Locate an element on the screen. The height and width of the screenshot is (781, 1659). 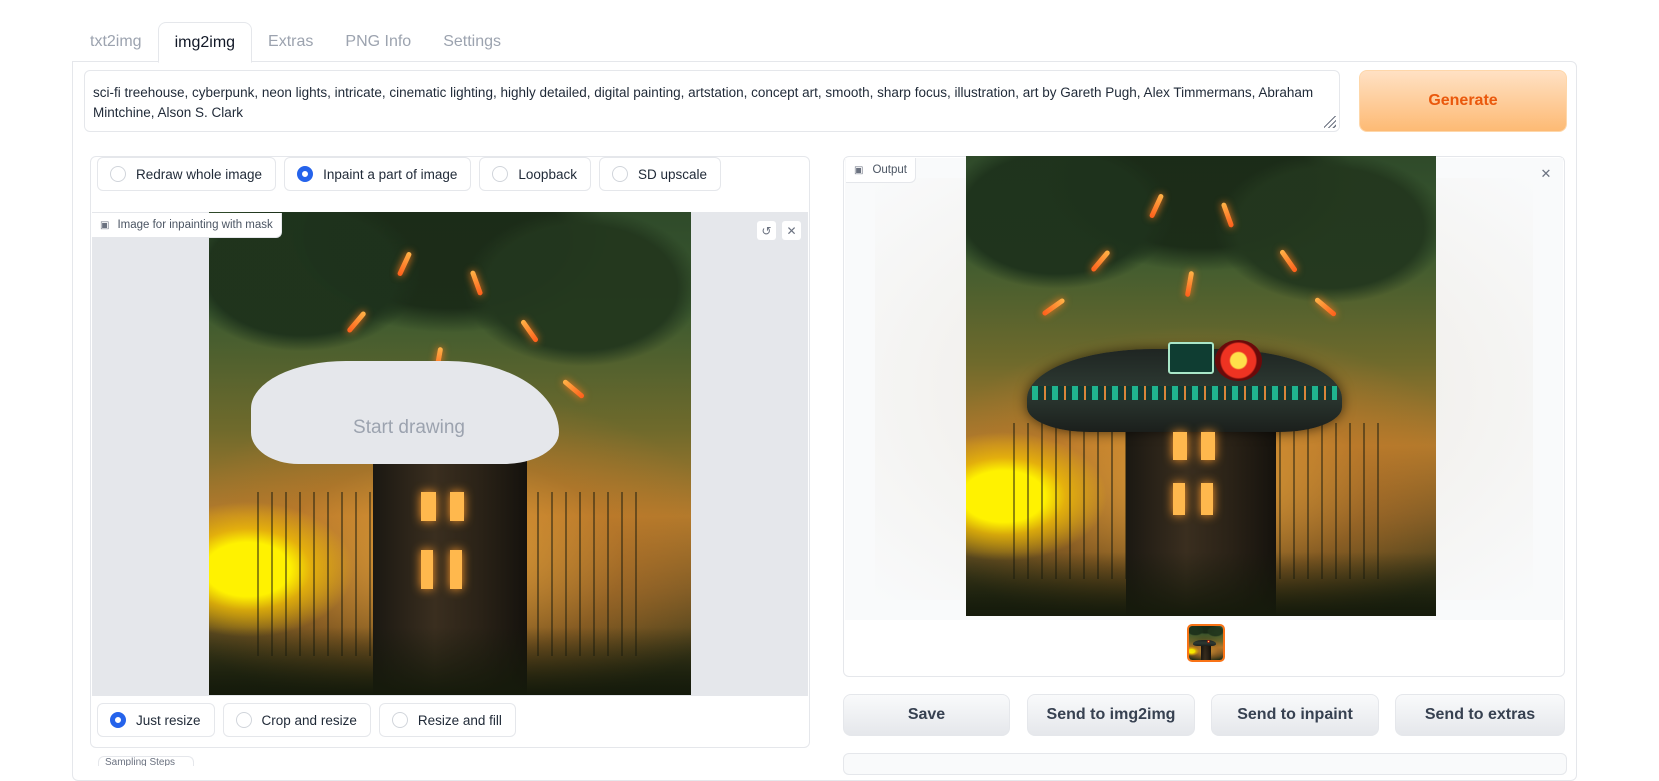
radio-inpaint-part: Inpaint a part of image is located at coordinates (378, 174).